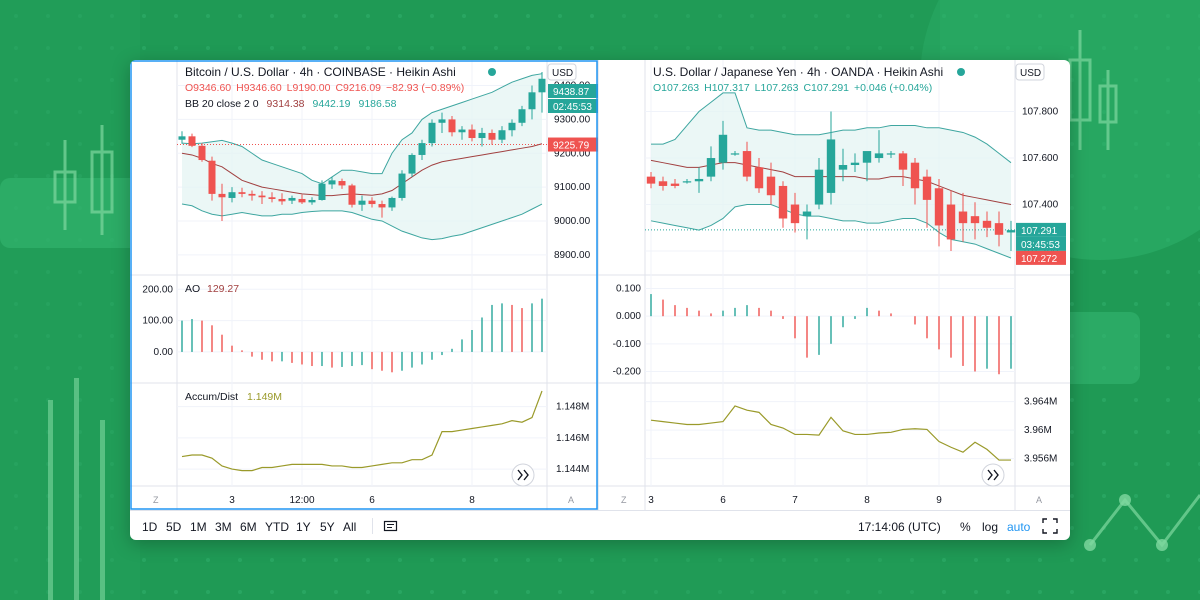 The height and width of the screenshot is (600, 1200). I want to click on ohlc-open: O107.263, so click(676, 88).